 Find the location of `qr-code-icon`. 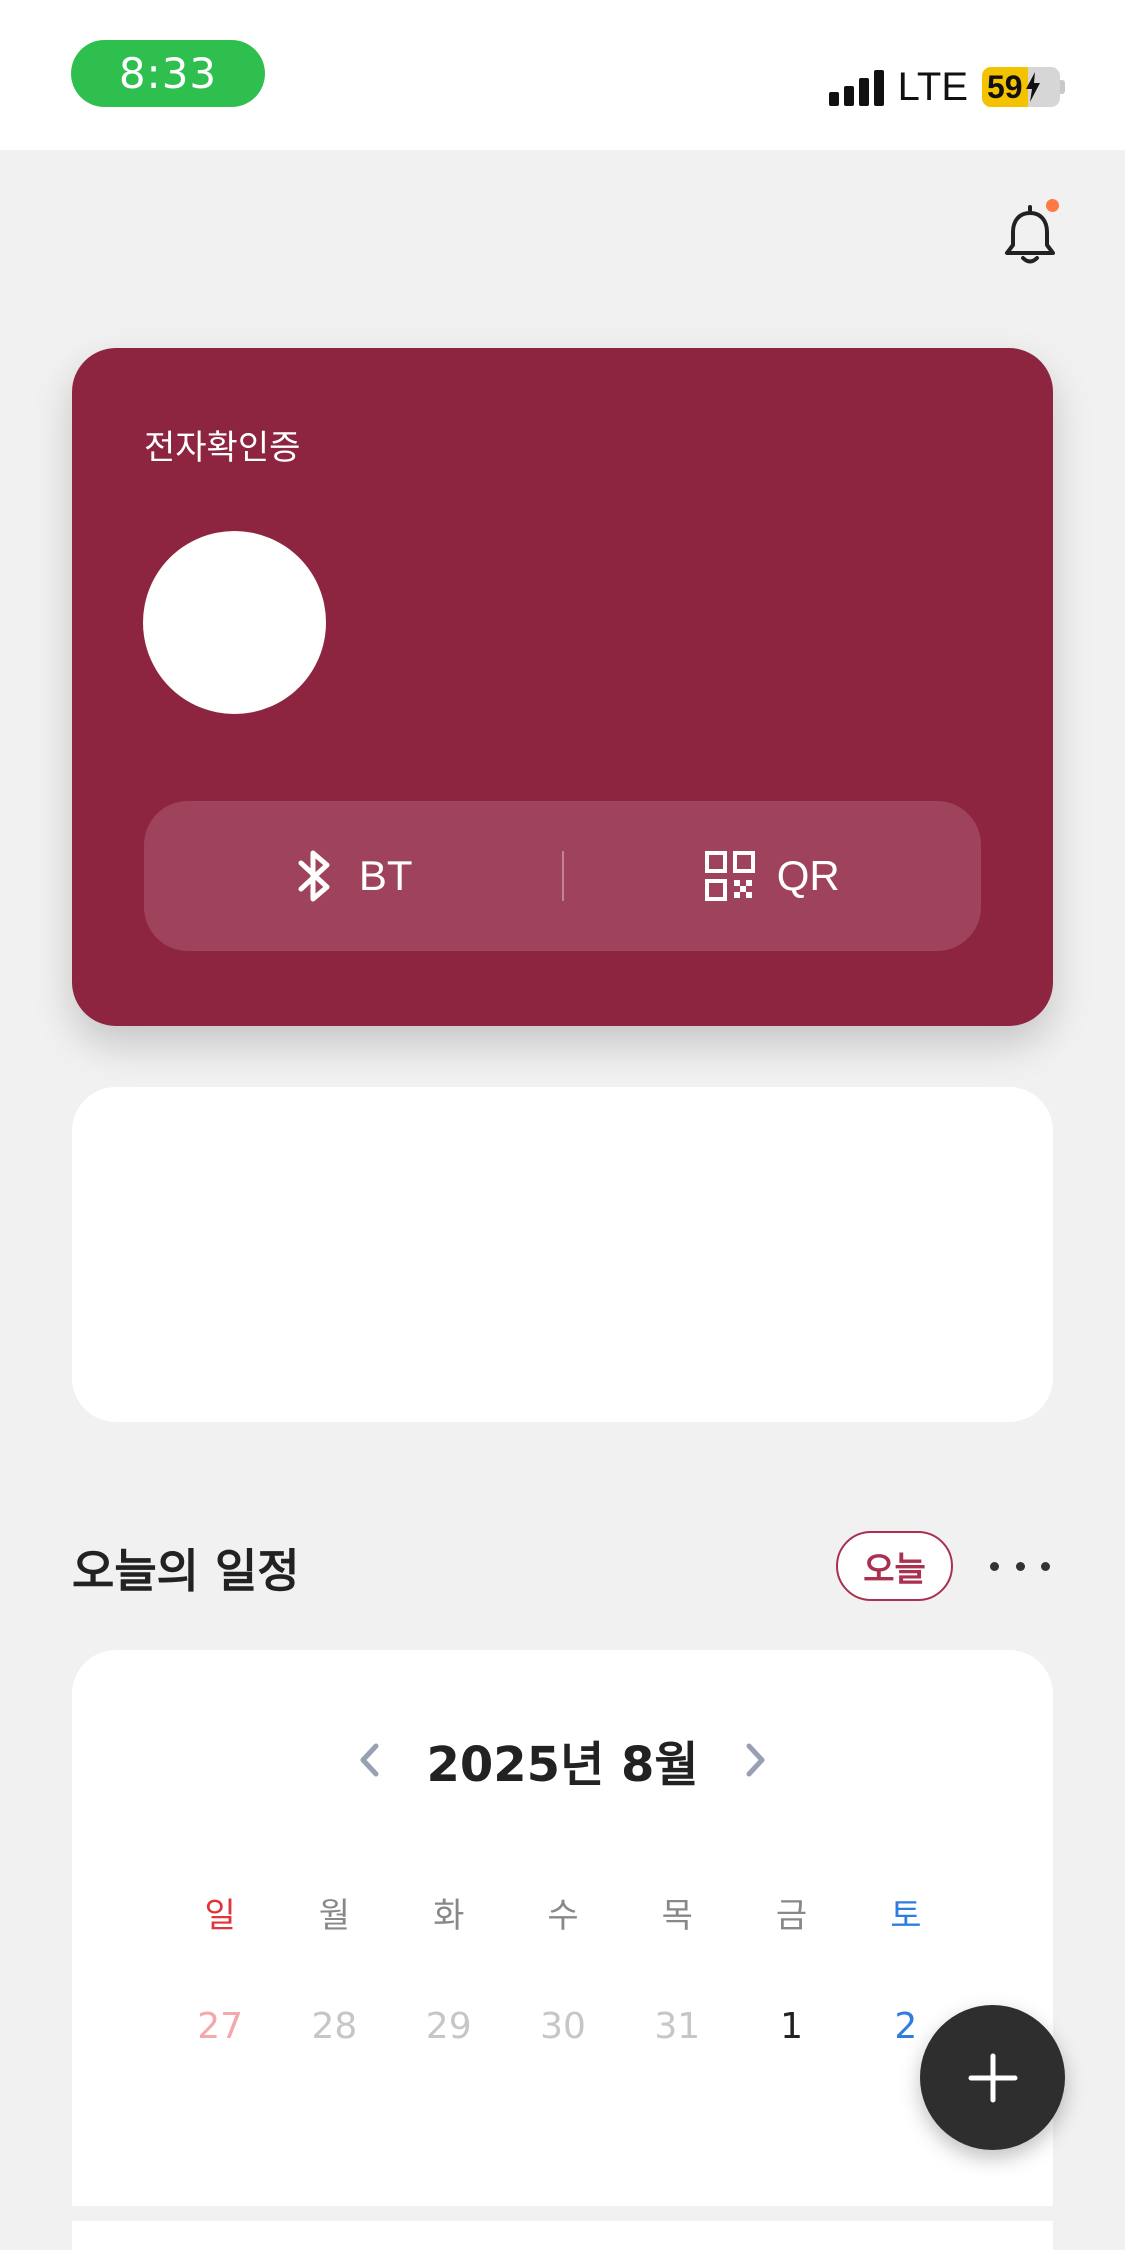

qr-code-icon is located at coordinates (729, 876).